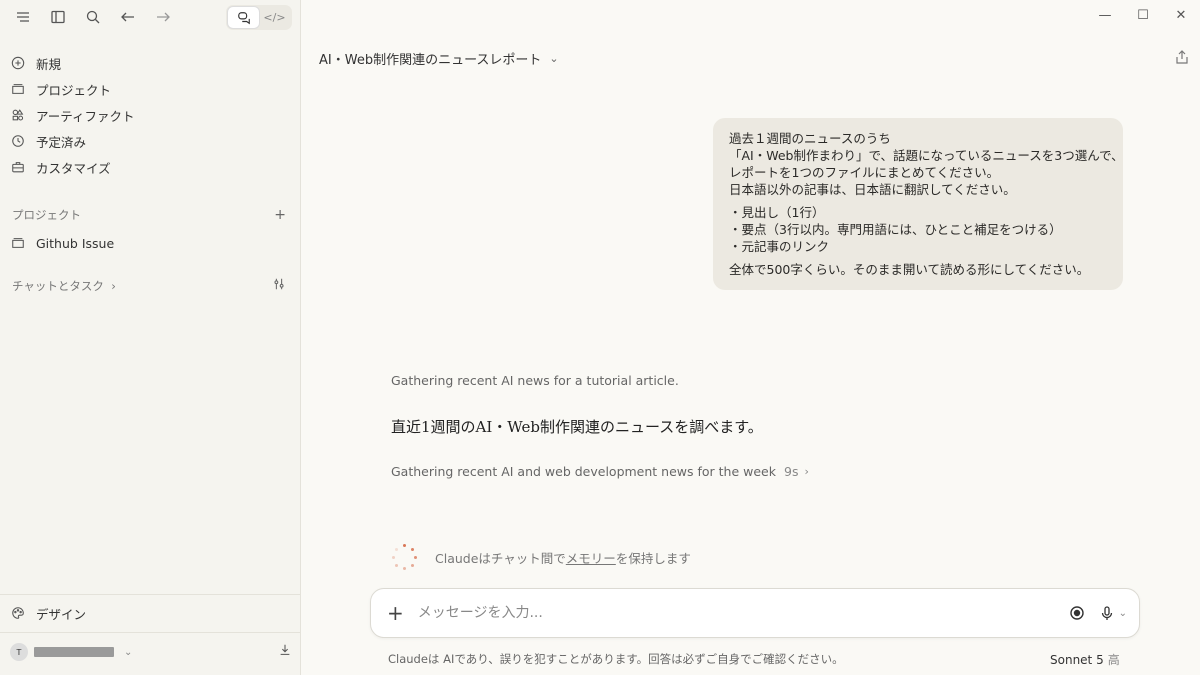  Describe the element at coordinates (49, 64) in the screenshot. I see `sidebar-item-label: 新規` at that location.